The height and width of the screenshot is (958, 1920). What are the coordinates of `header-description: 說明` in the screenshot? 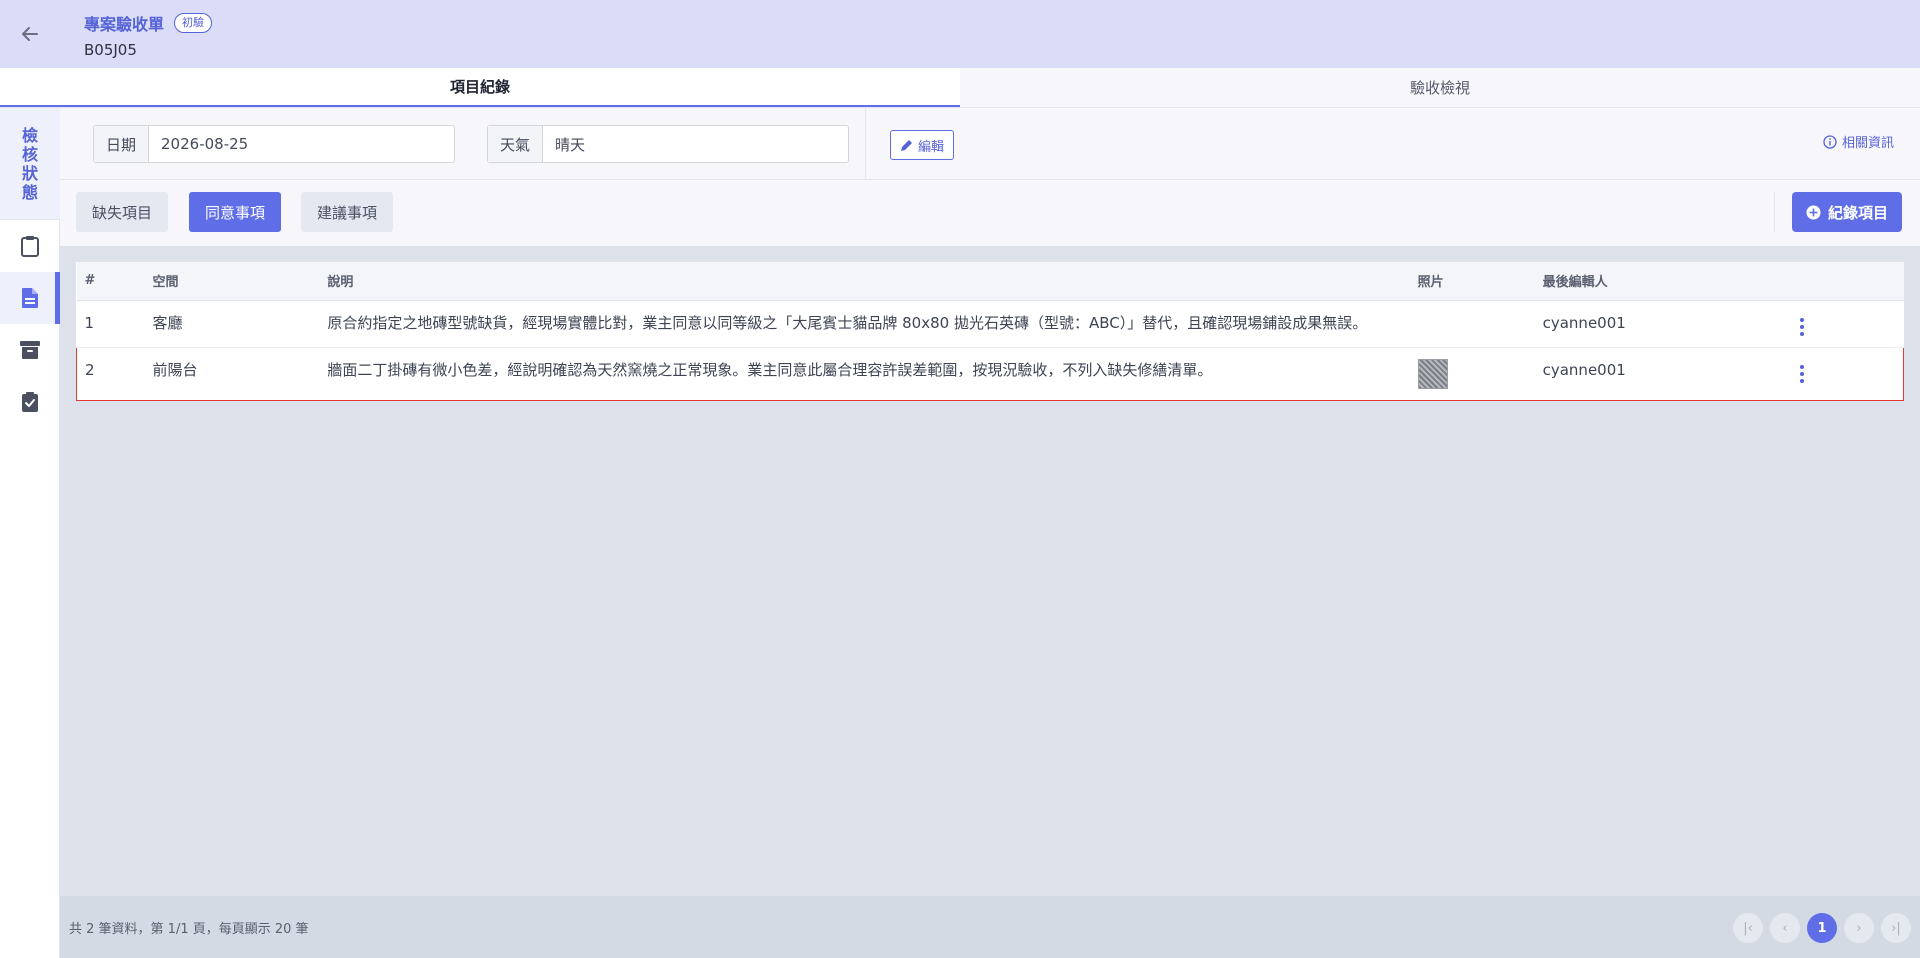 It's located at (864, 281).